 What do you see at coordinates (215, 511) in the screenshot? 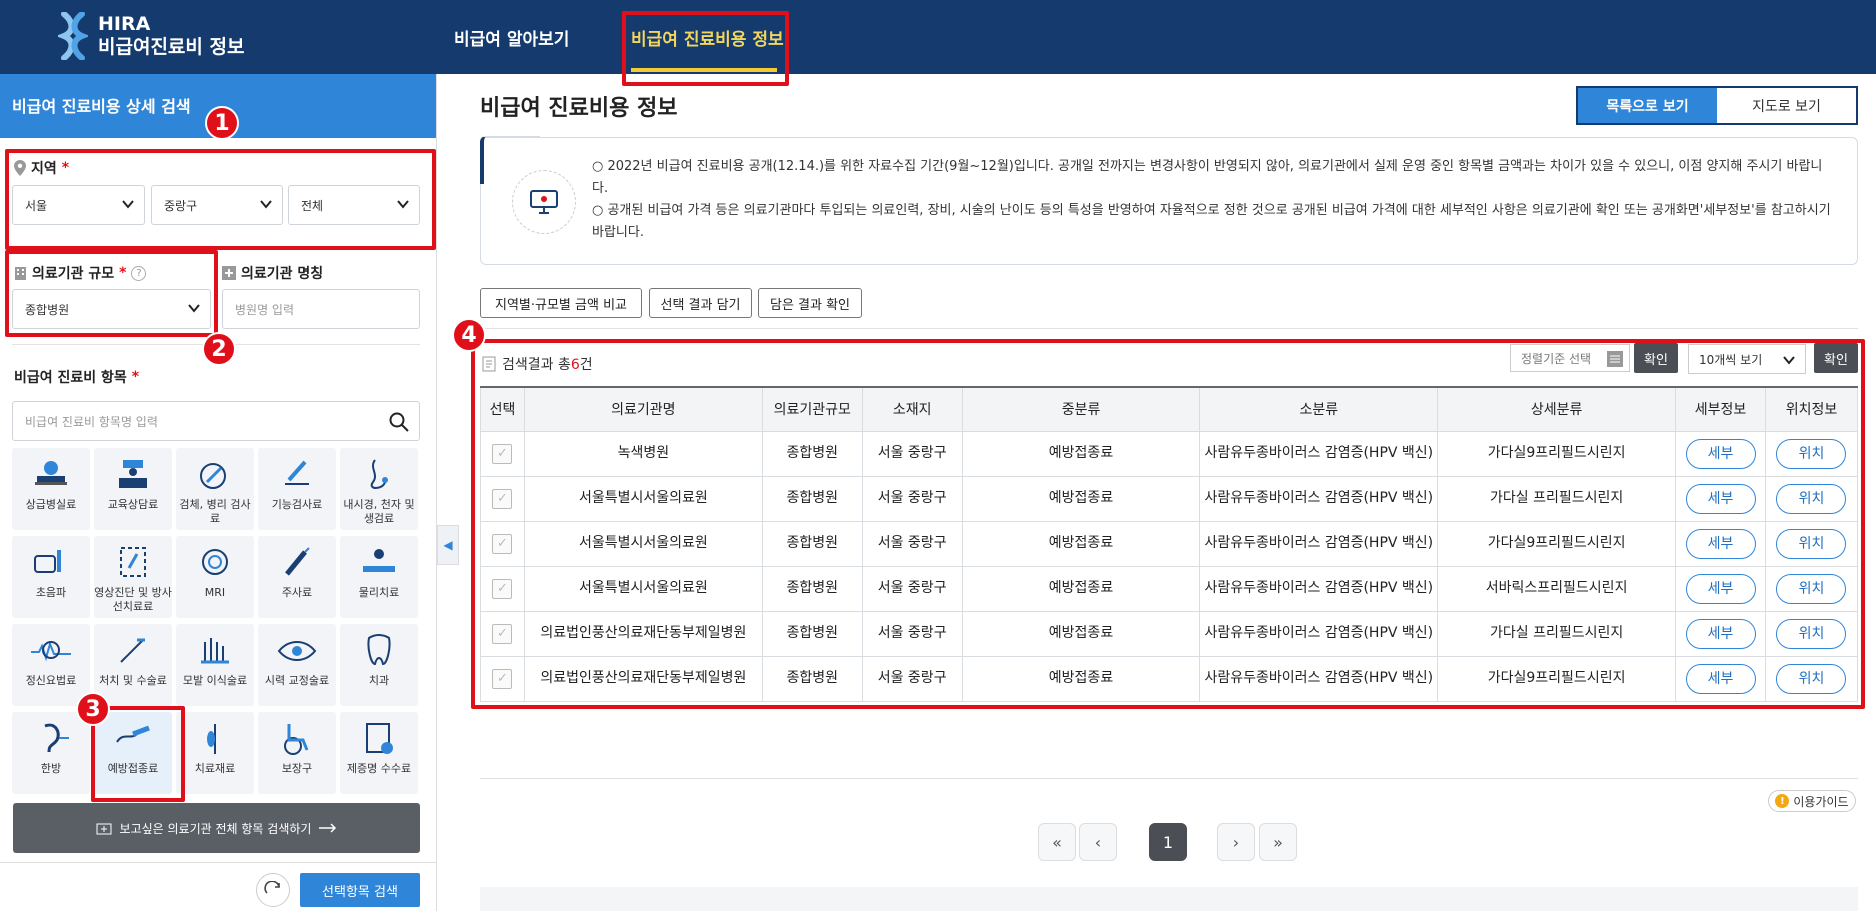
I see `category-label: 검체, 병리 검사료` at bounding box center [215, 511].